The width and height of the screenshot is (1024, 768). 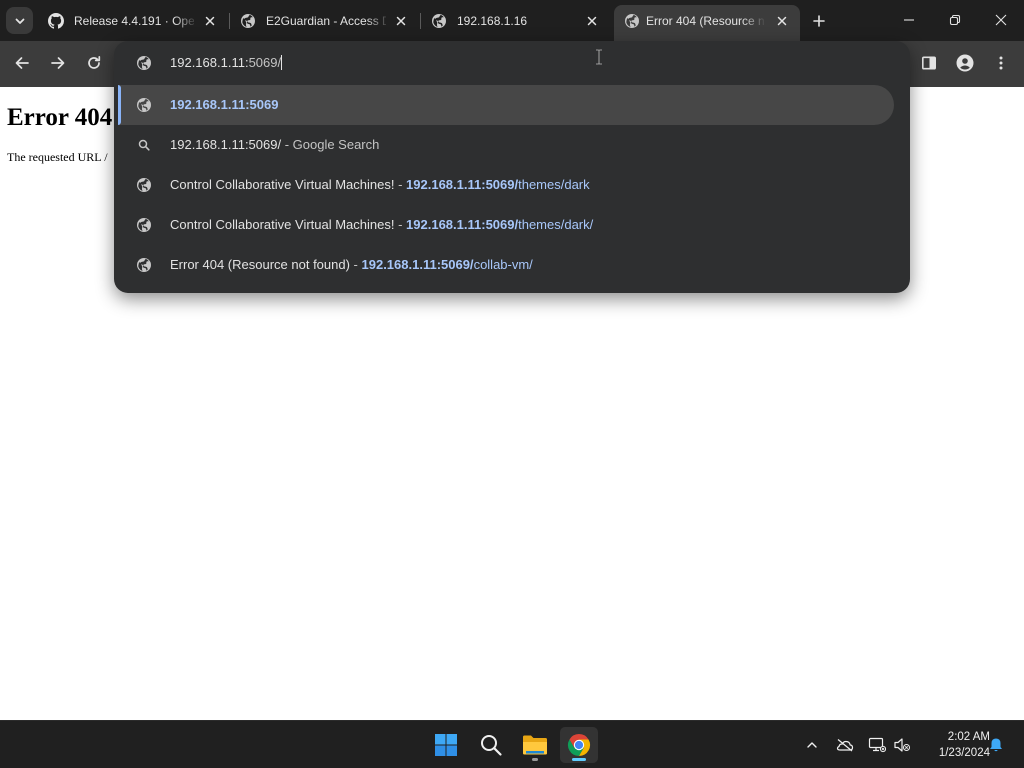 What do you see at coordinates (330, 144) in the screenshot?
I see `suggestion-description: - Google Search` at bounding box center [330, 144].